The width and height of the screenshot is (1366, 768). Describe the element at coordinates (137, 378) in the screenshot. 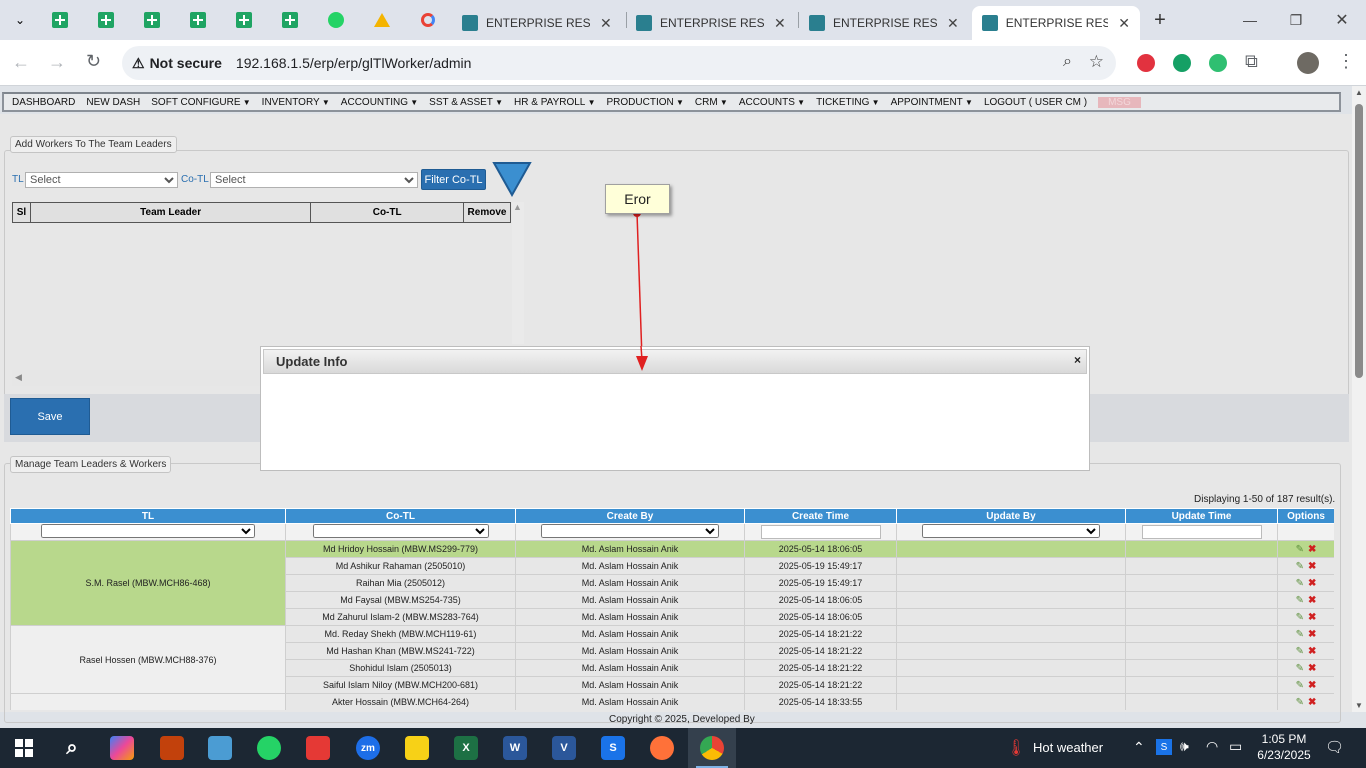

I see `table-horizontal-scrollbar: ◀` at that location.